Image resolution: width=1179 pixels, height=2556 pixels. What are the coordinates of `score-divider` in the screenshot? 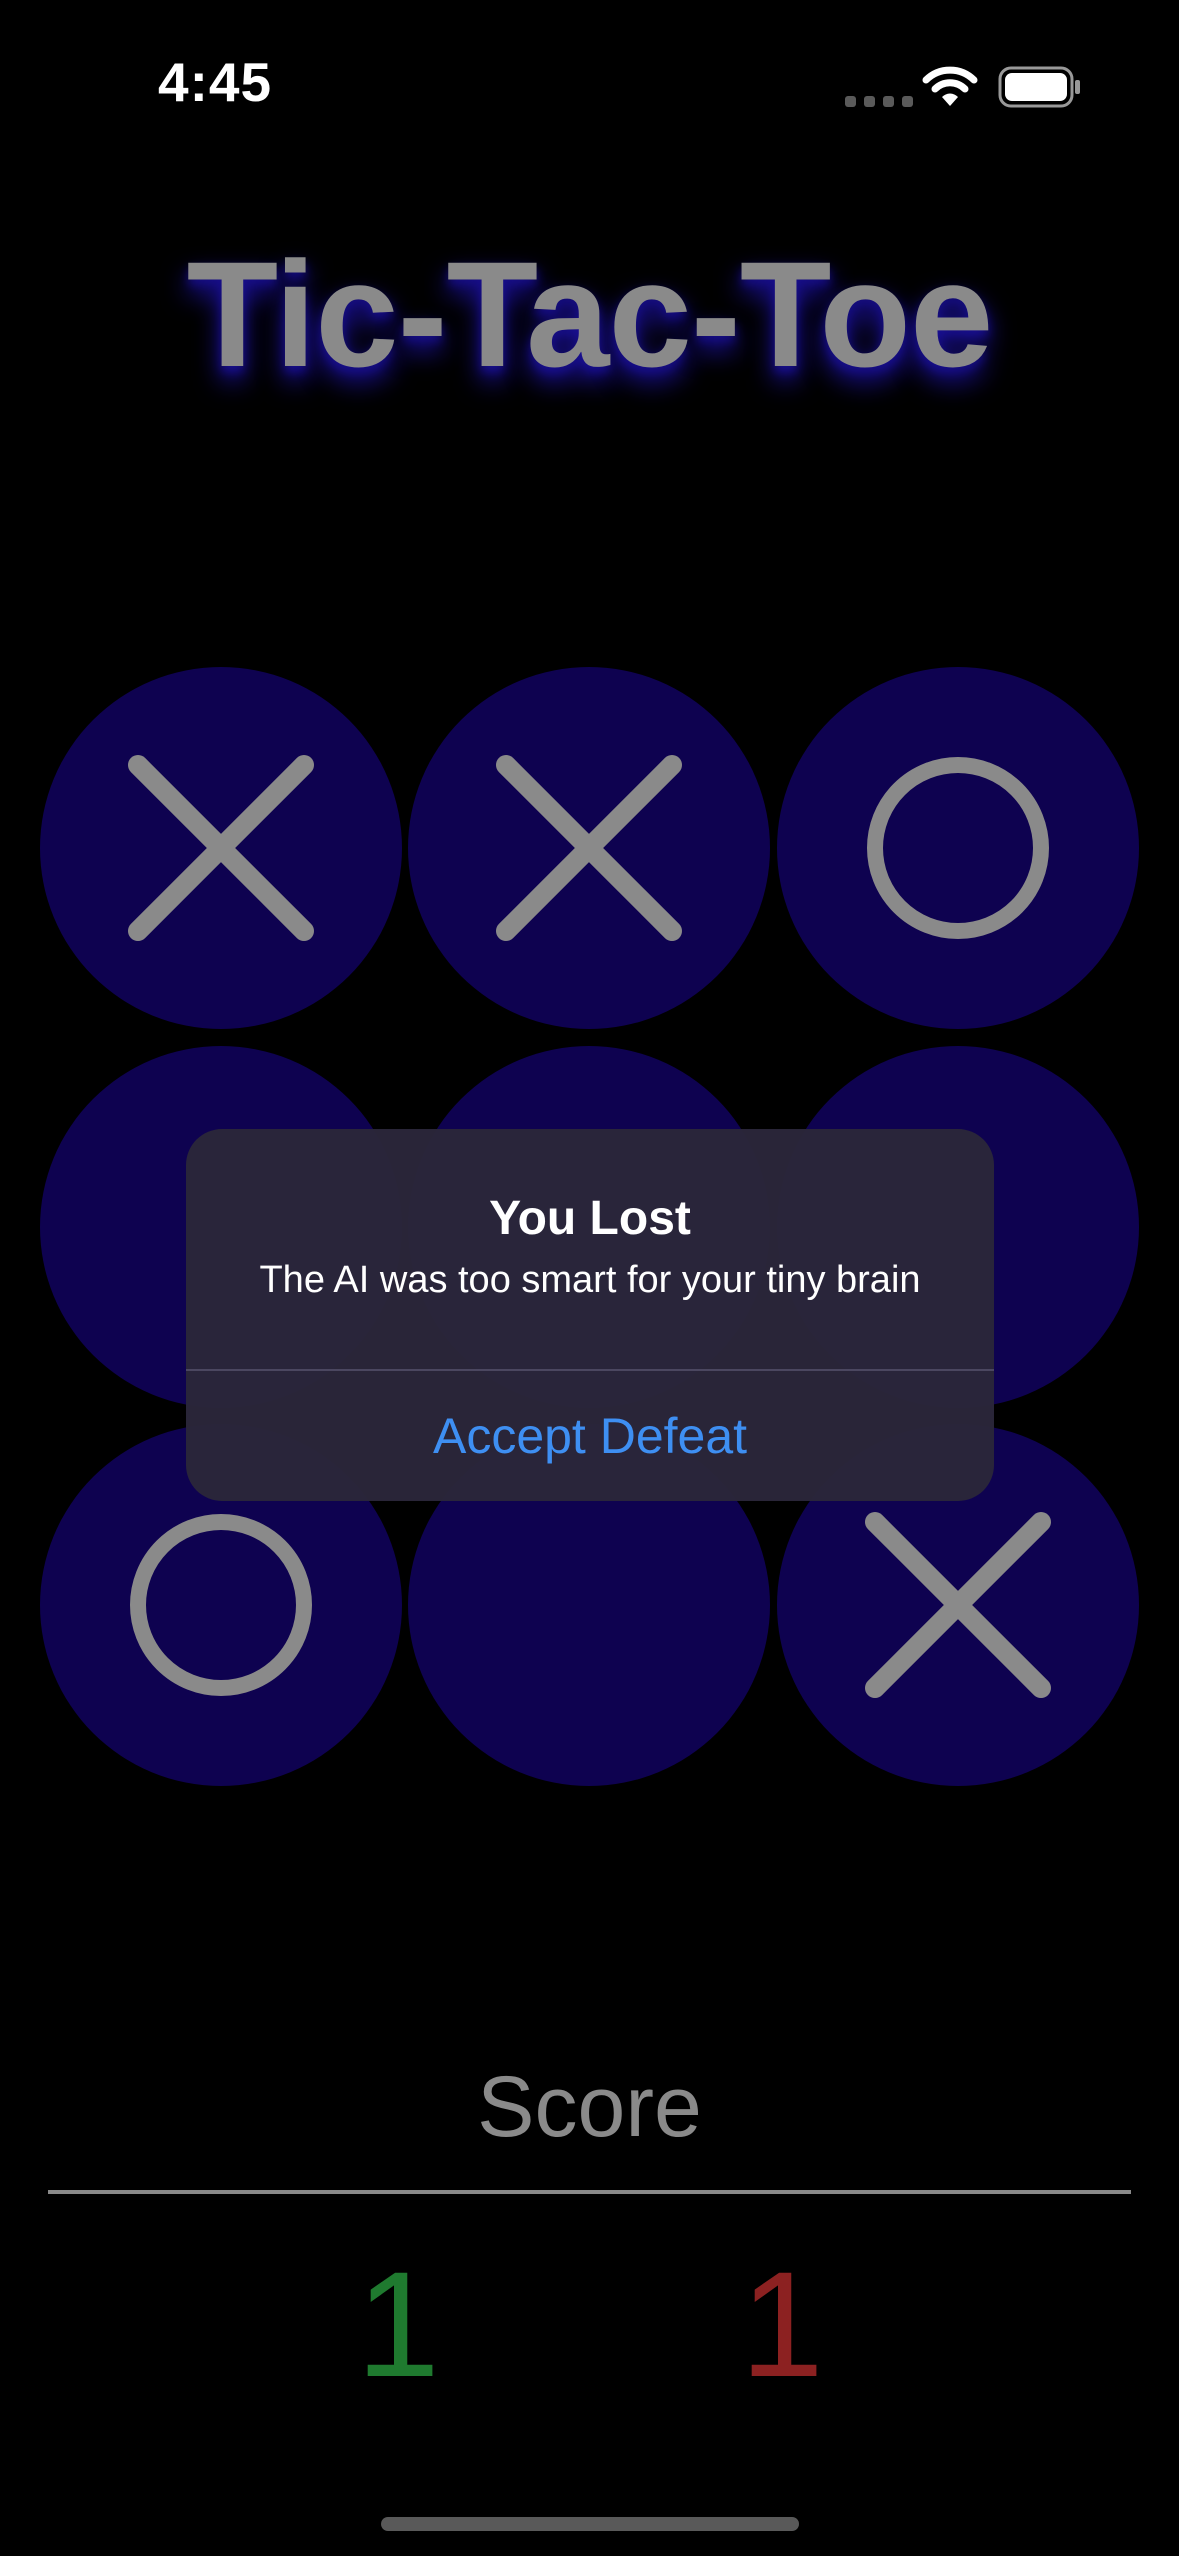 It's located at (589, 2192).